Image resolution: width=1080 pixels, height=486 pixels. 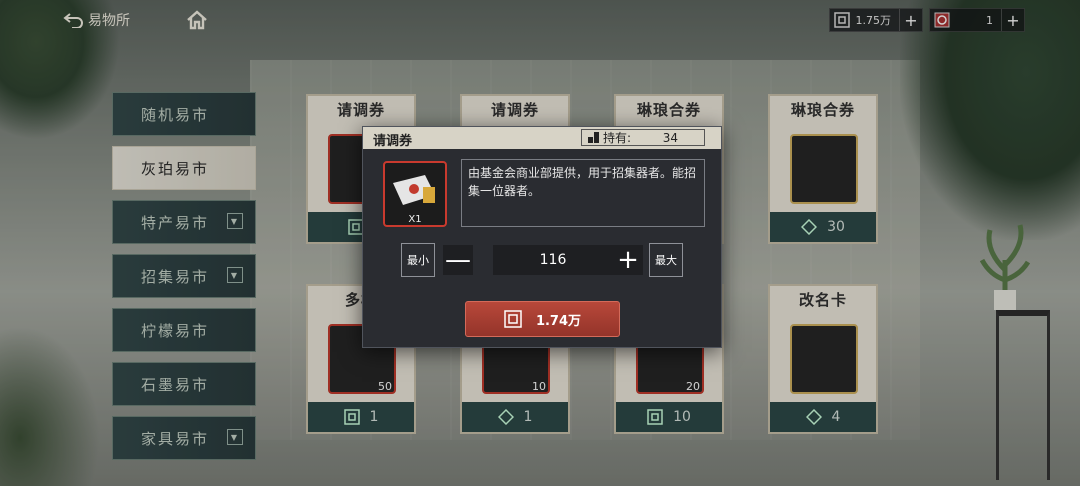 I want to click on item-quantity: X1, so click(x=415, y=219).